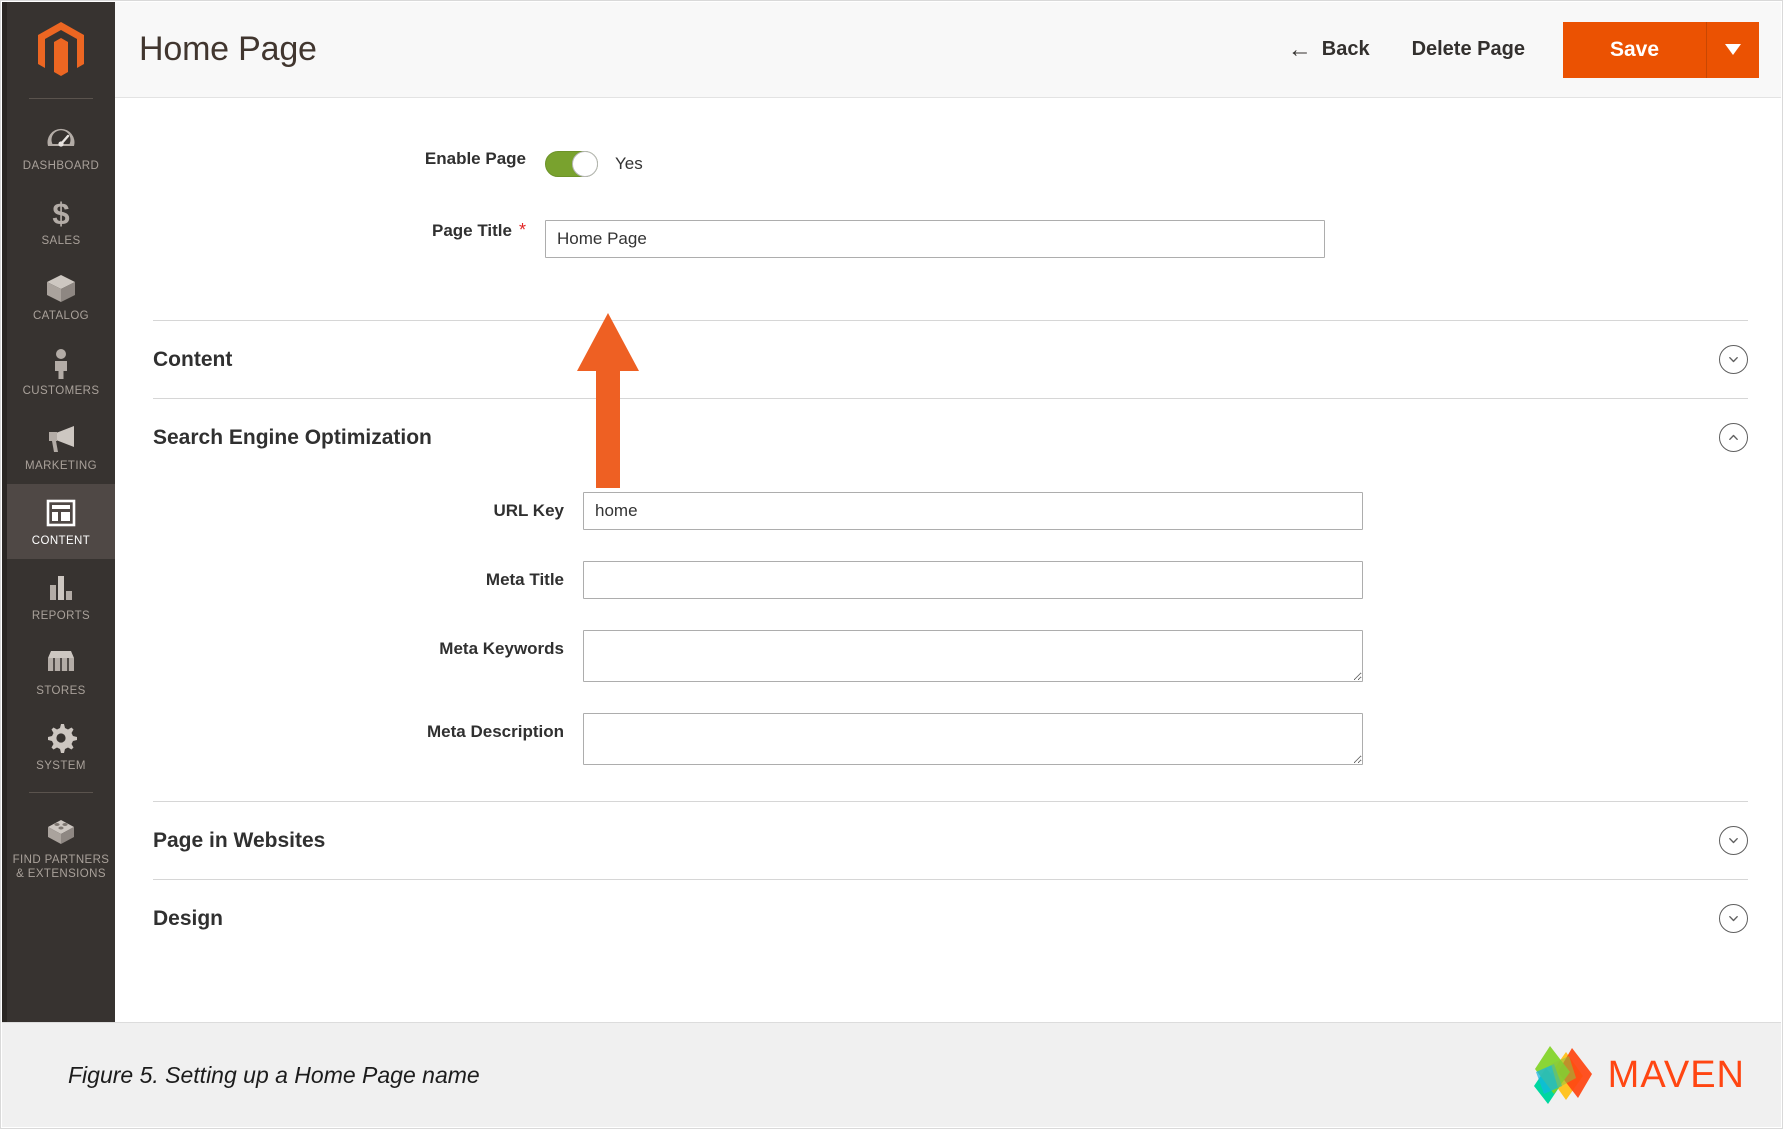 This screenshot has width=1783, height=1129. What do you see at coordinates (193, 359) in the screenshot?
I see `section-title: Content` at bounding box center [193, 359].